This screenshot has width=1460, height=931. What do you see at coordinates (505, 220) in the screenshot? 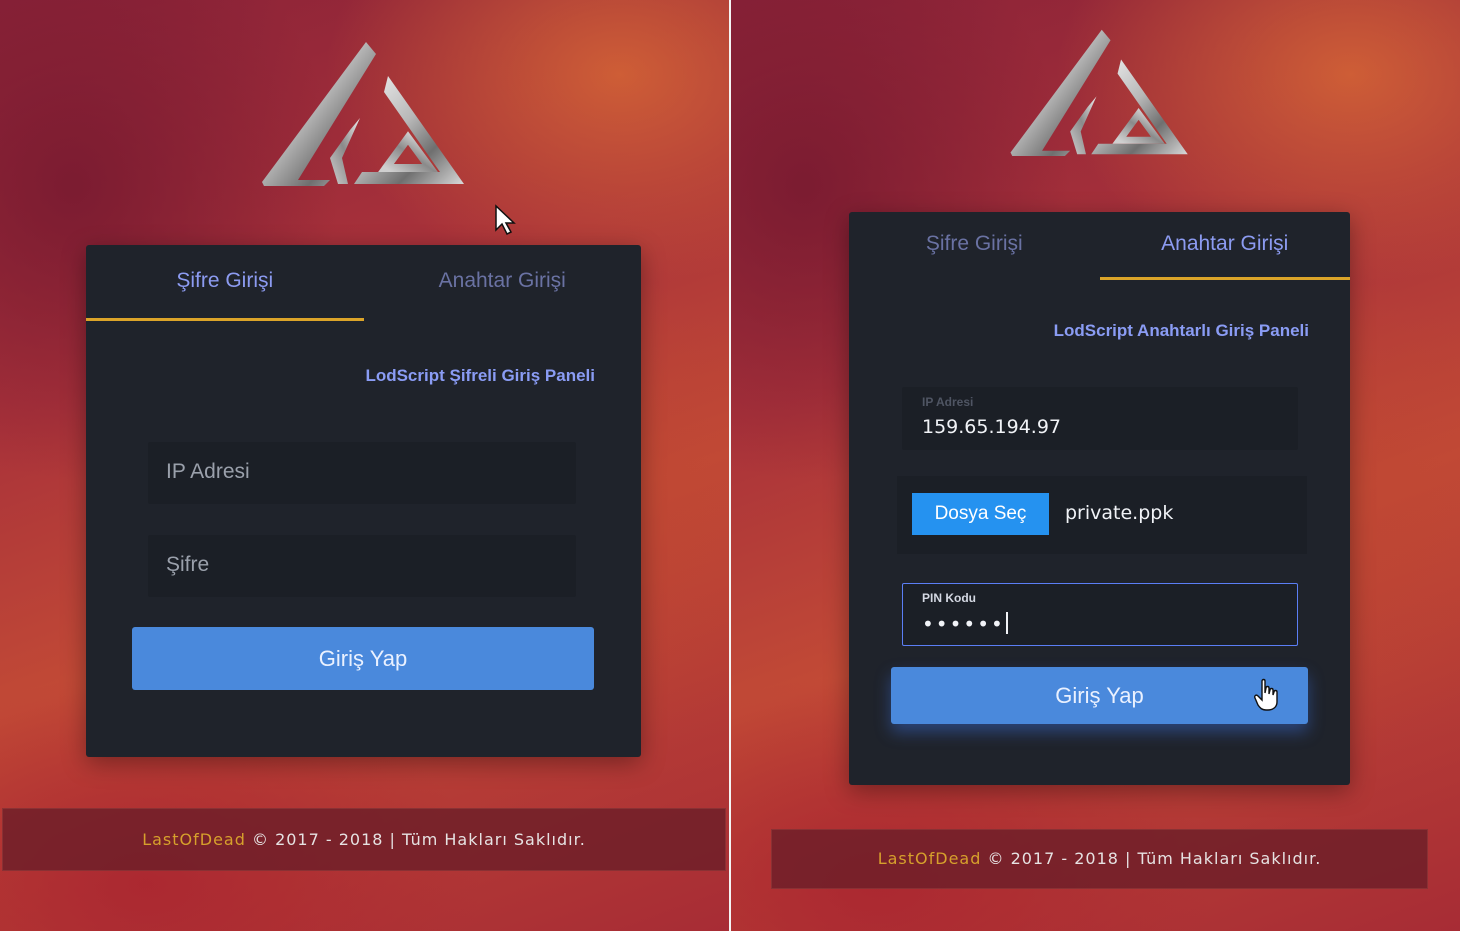
I see `mouse-pointer-icon` at bounding box center [505, 220].